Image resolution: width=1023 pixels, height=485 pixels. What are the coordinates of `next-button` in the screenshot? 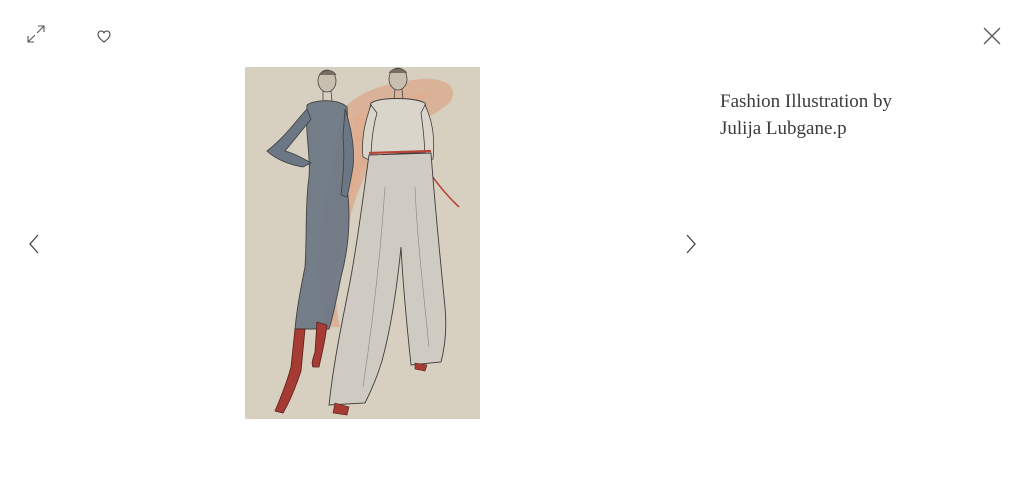 It's located at (691, 244).